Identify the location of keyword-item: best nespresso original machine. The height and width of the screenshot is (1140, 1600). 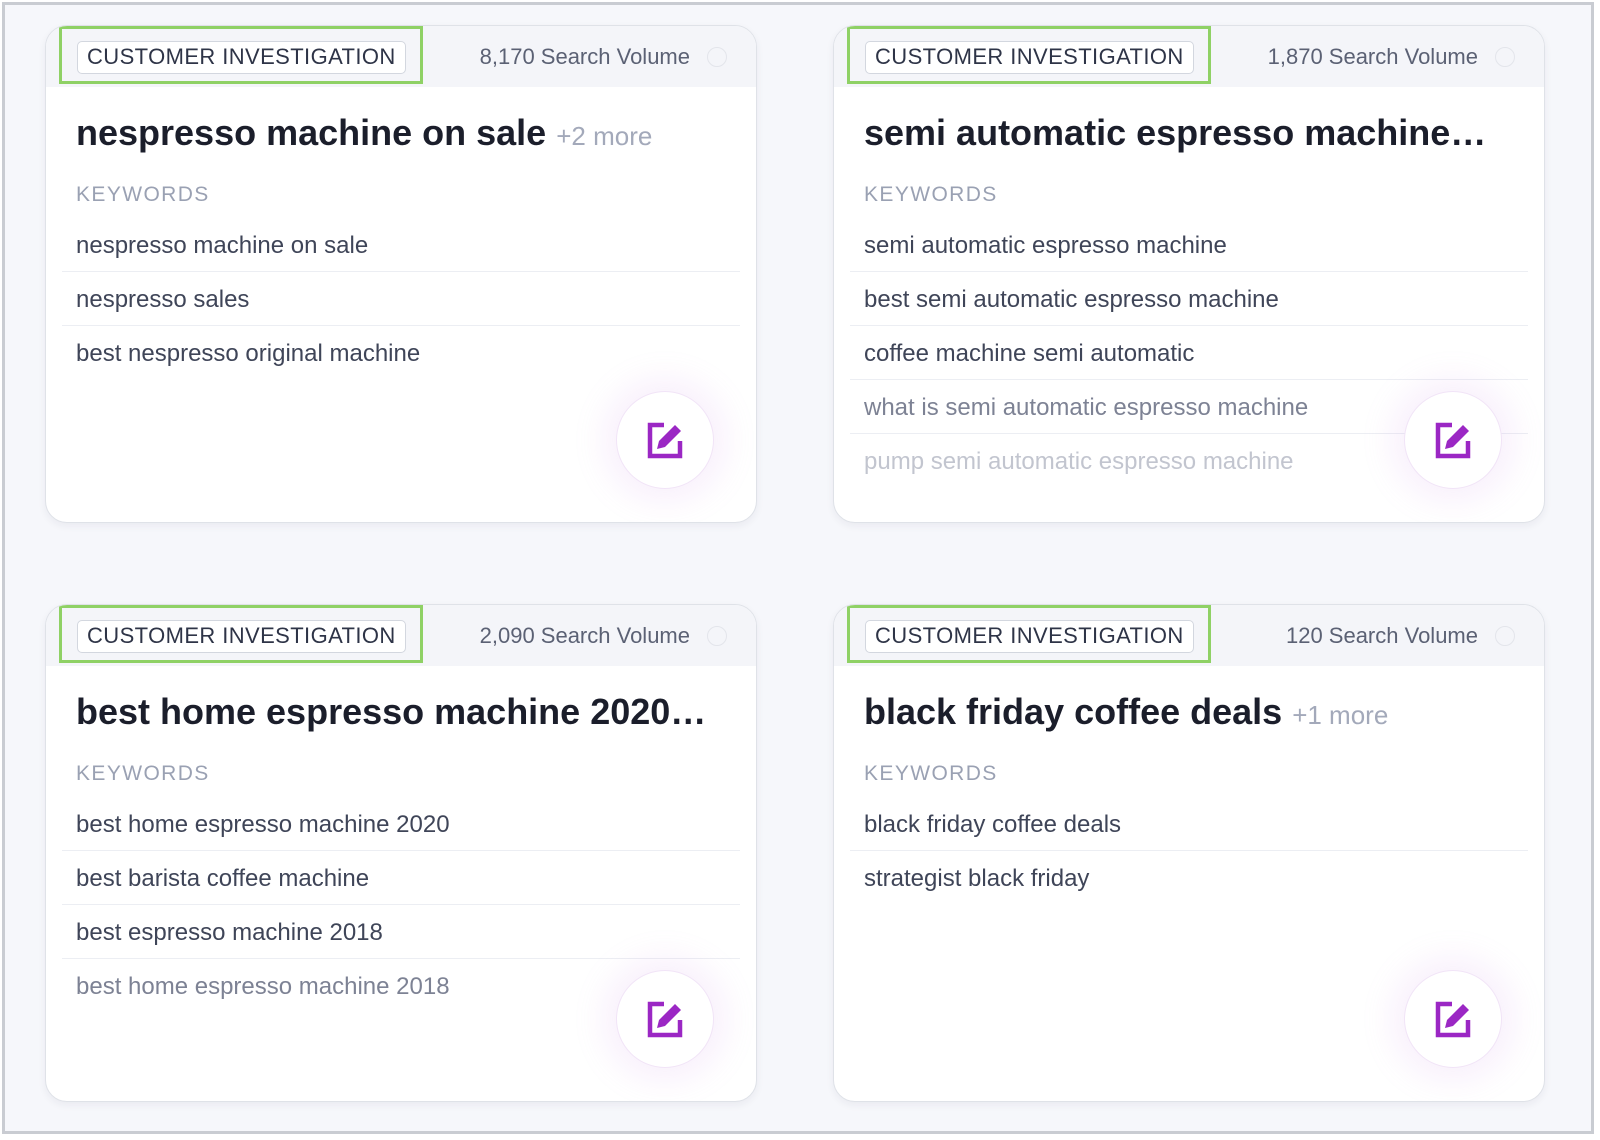
(248, 353).